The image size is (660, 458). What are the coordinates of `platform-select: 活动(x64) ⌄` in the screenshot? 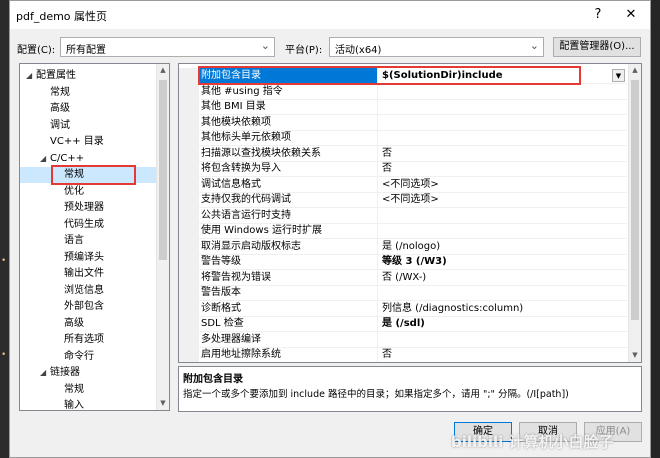 It's located at (436, 47).